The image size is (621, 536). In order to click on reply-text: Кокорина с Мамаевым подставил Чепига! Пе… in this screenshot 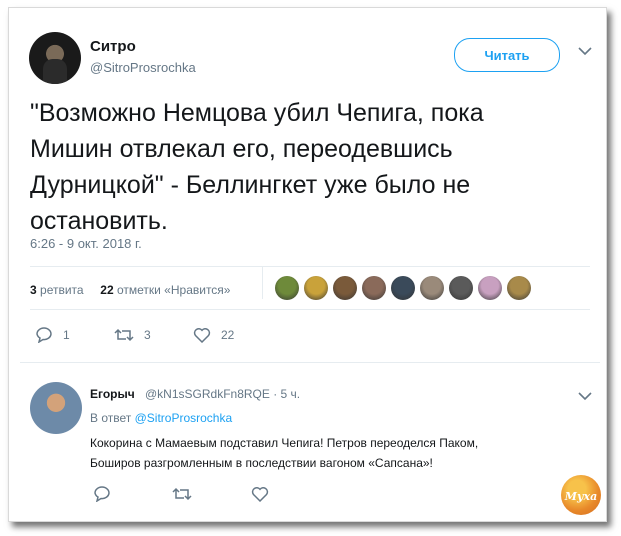, I will do `click(325, 453)`.